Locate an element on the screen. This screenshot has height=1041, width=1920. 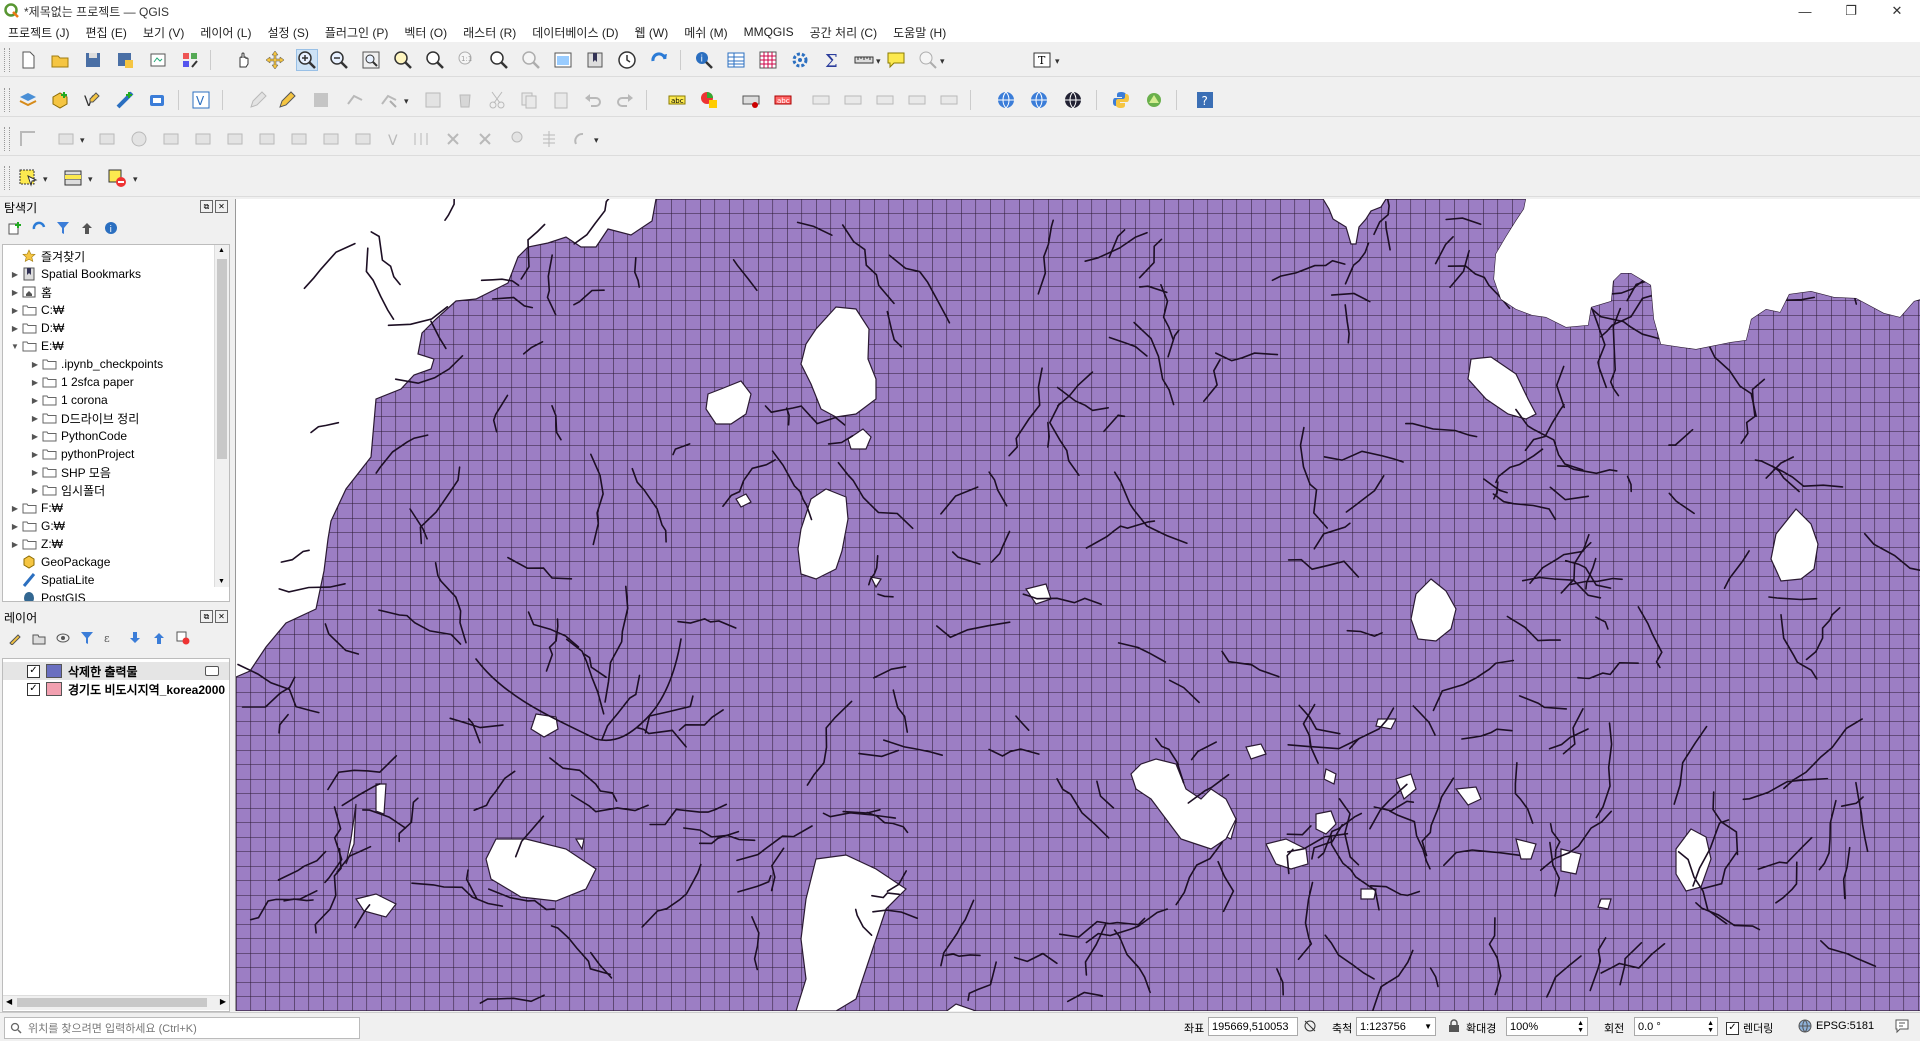
zoom-out-icon is located at coordinates (339, 60).